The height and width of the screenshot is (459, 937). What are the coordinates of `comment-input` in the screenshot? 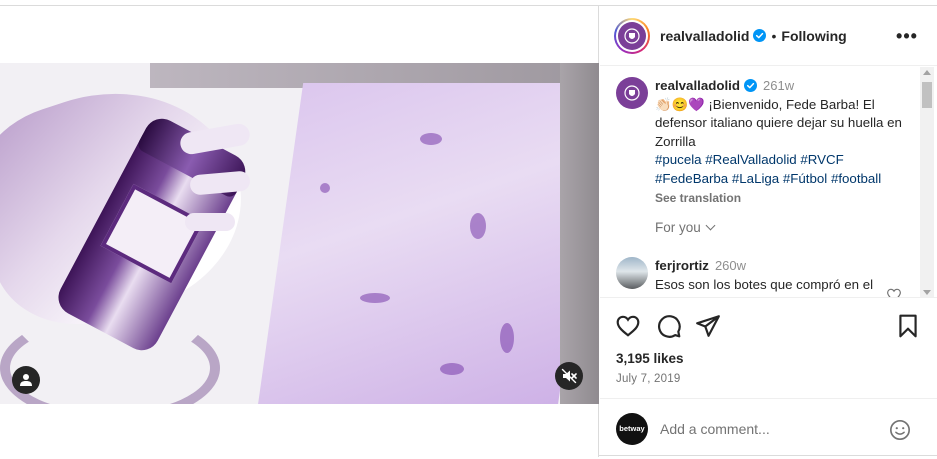 It's located at (770, 428).